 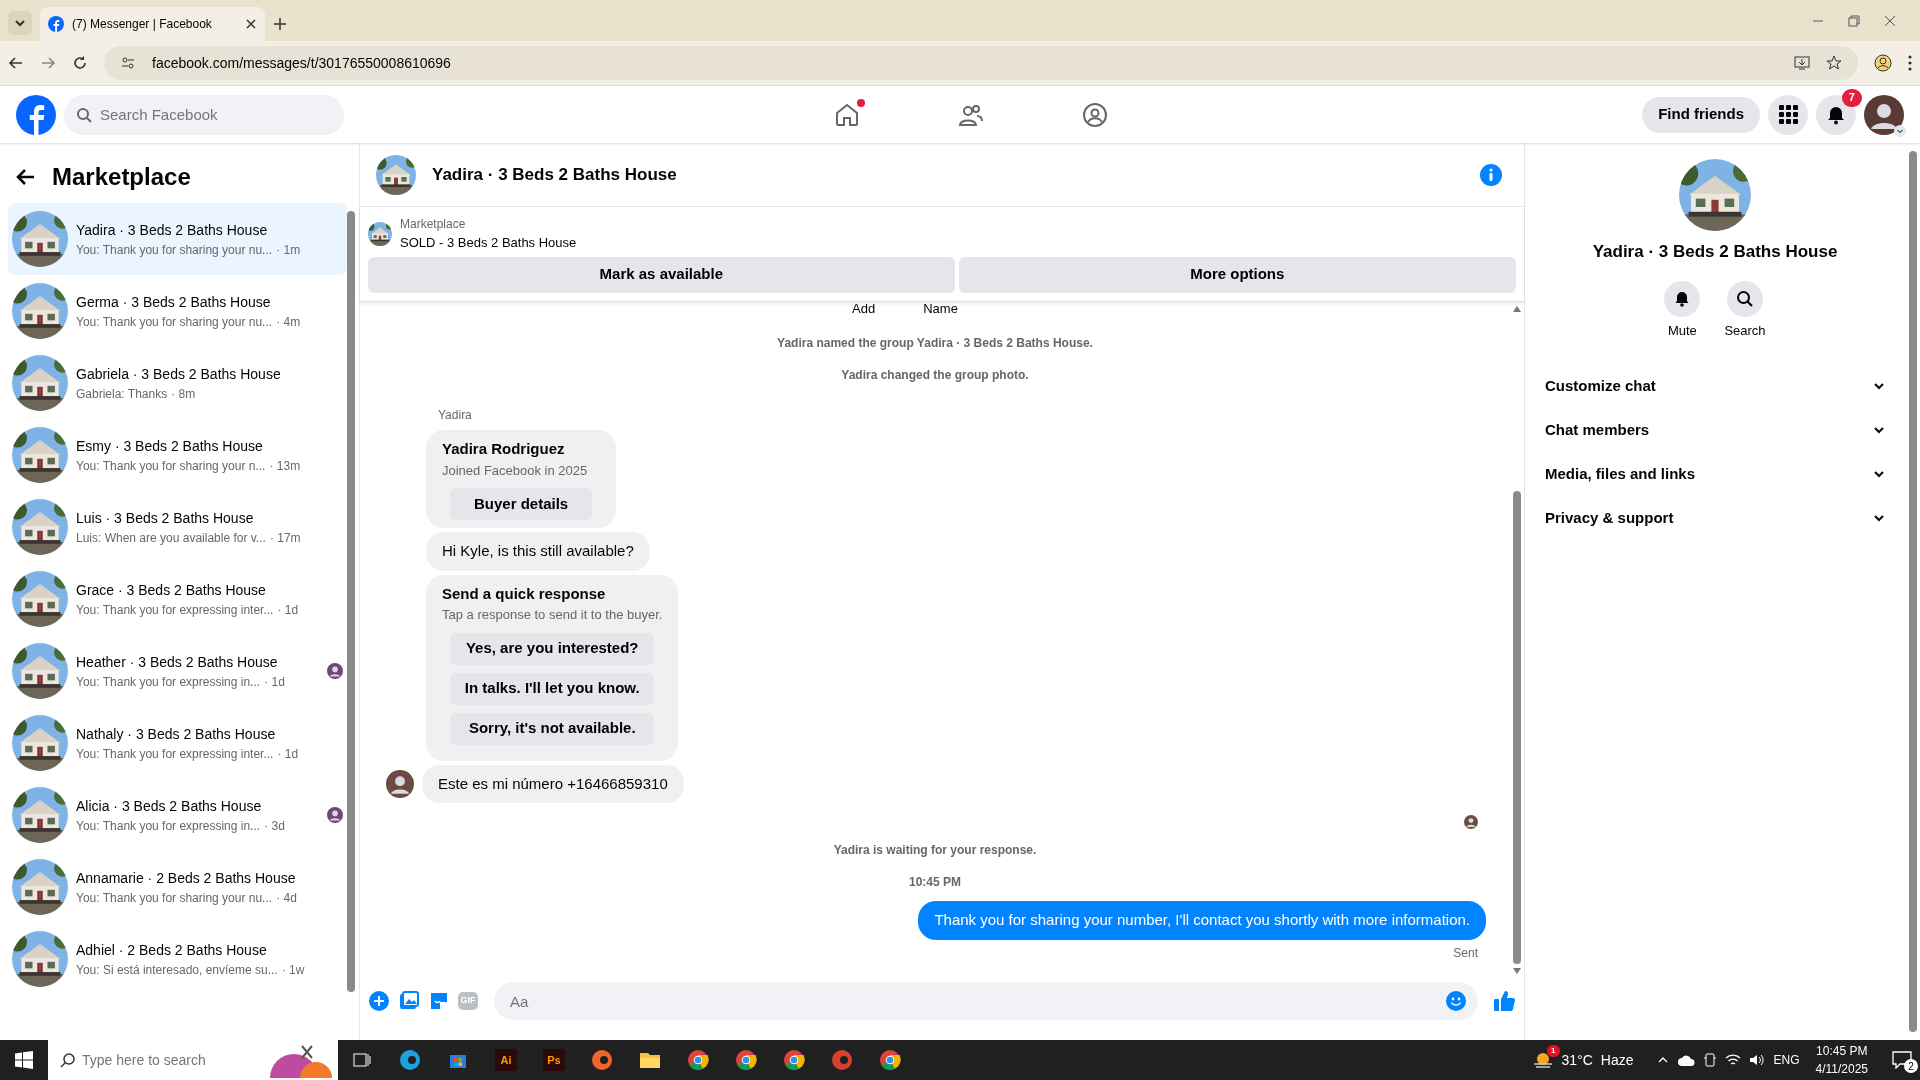 I want to click on message-time: · 3d, so click(x=274, y=826).